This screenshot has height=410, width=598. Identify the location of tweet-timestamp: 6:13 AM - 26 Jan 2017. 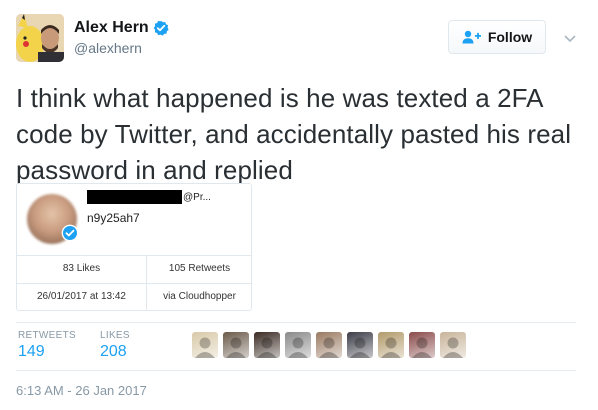
(81, 390).